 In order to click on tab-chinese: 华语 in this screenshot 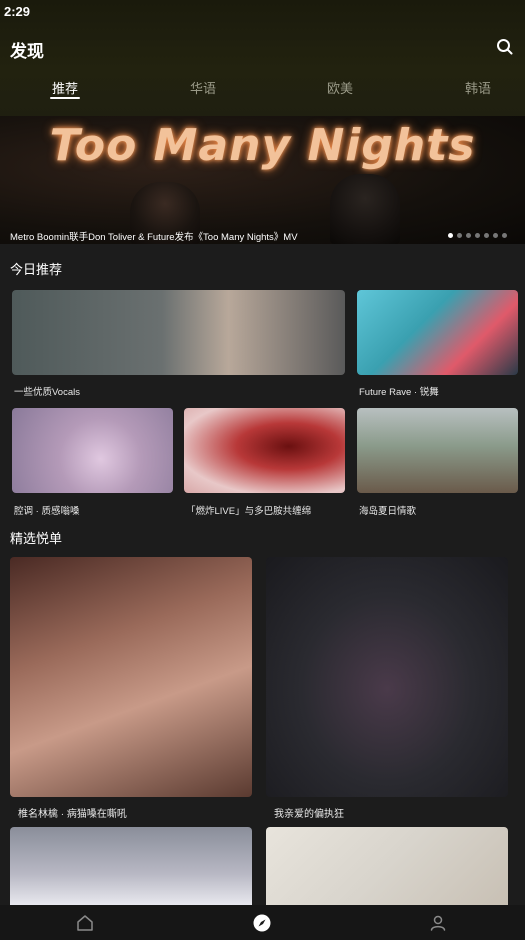, I will do `click(203, 87)`.